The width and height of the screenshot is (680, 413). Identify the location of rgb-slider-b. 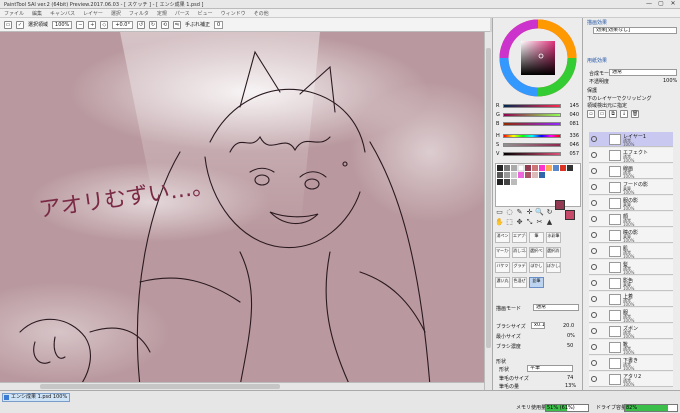
(532, 124).